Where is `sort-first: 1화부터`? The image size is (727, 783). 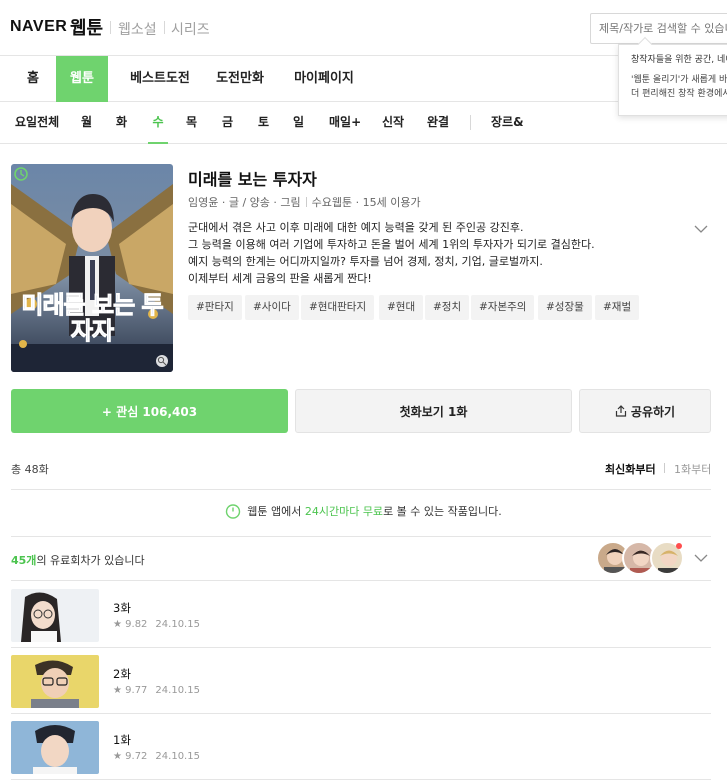 sort-first: 1화부터 is located at coordinates (692, 469).